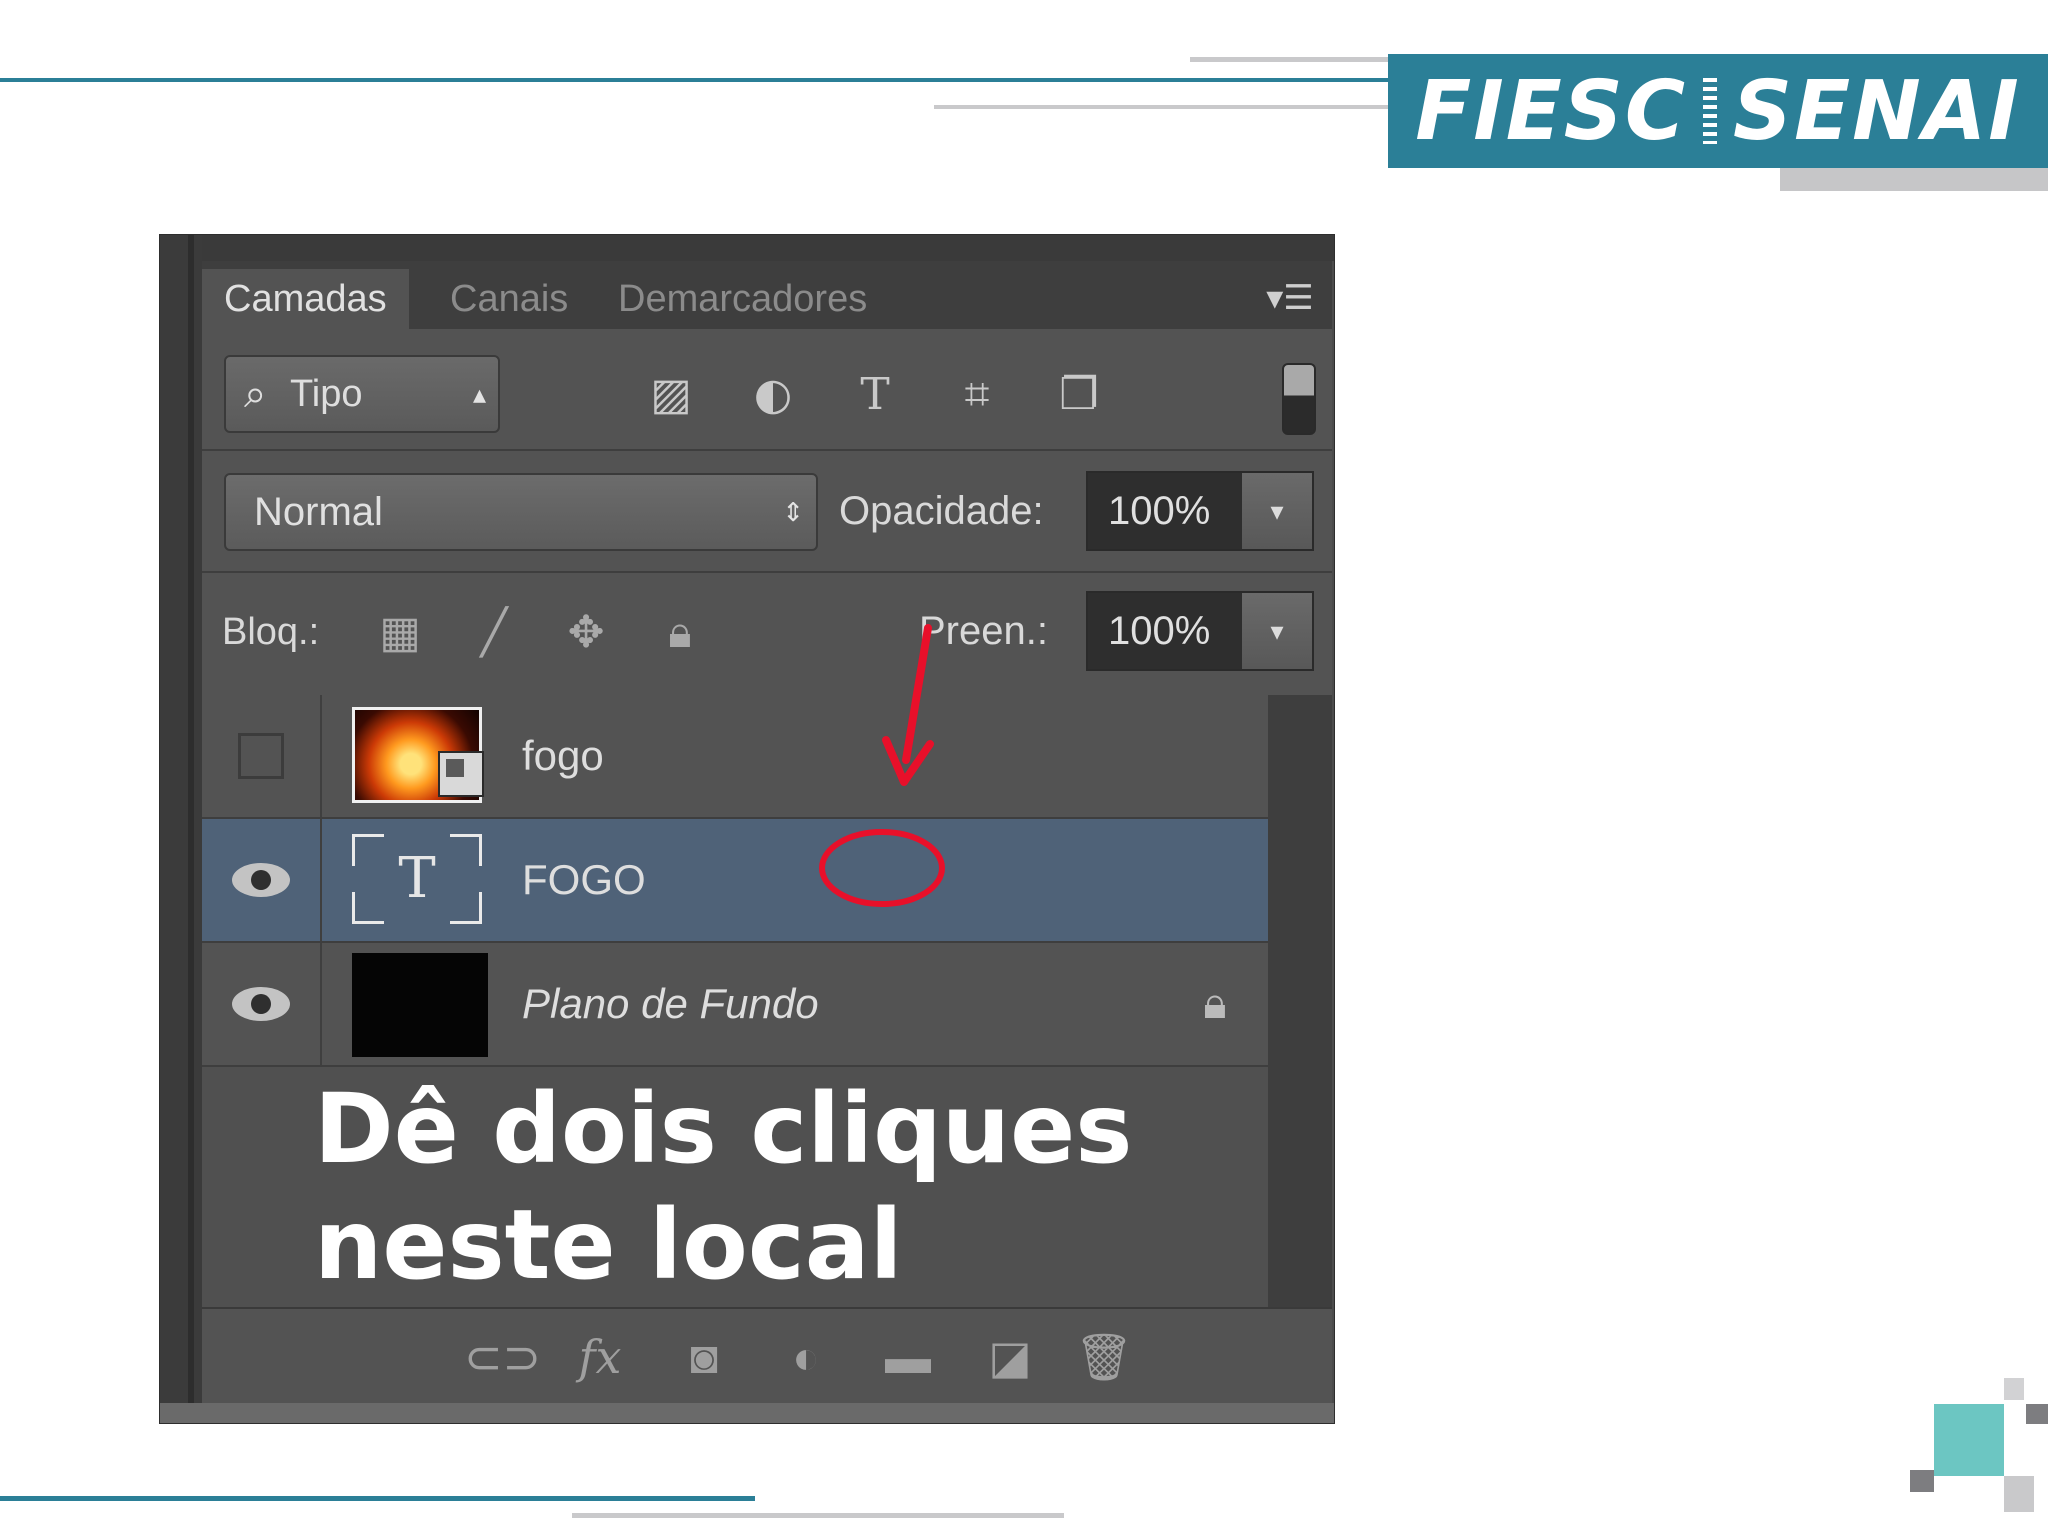 The image size is (2048, 1536). What do you see at coordinates (181, 829) in the screenshot?
I see `panel-left-bar` at bounding box center [181, 829].